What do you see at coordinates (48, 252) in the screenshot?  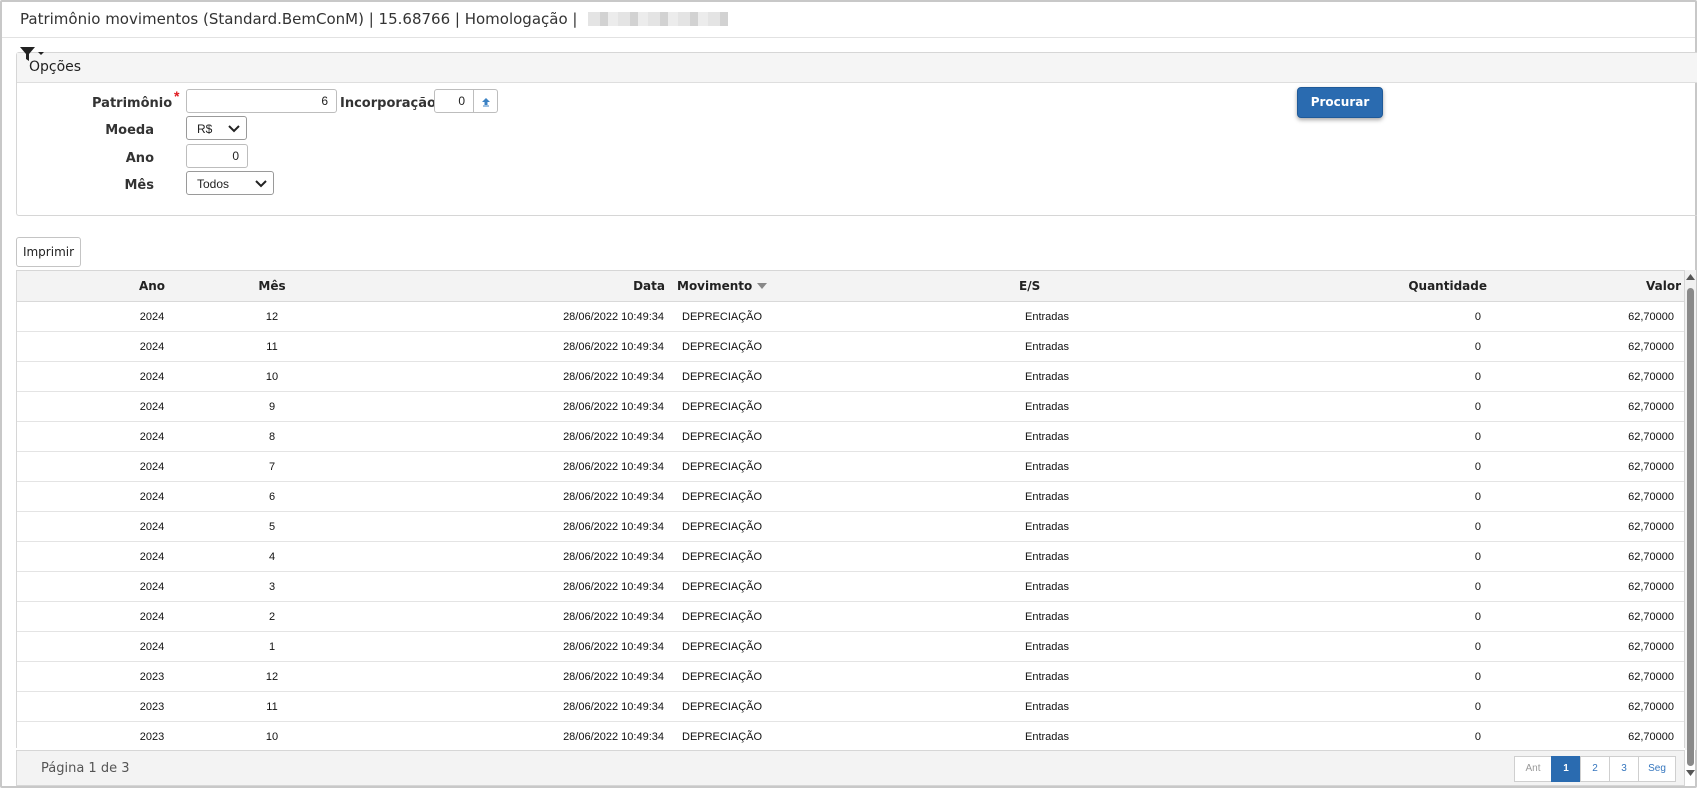 I see `print-button: Imprimir` at bounding box center [48, 252].